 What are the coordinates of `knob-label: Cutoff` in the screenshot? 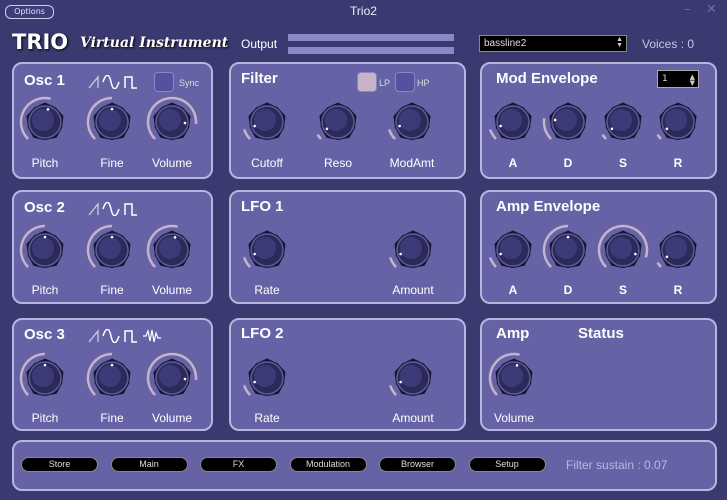 It's located at (267, 163).